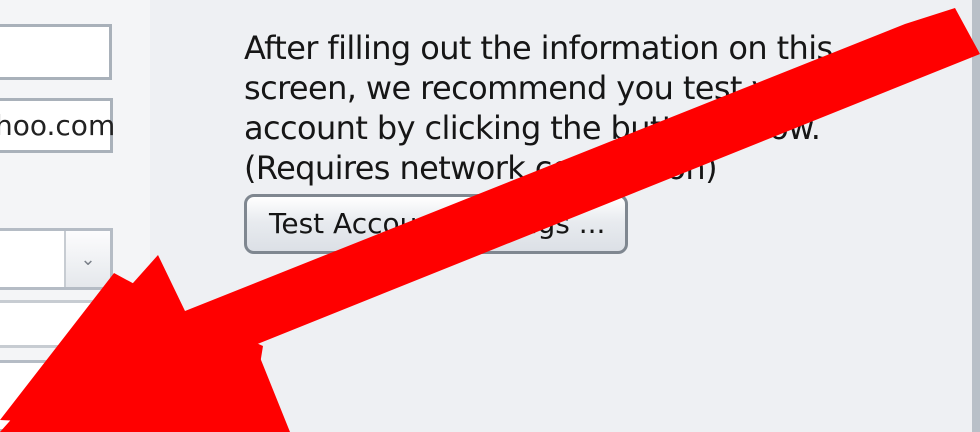  I want to click on name-field, so click(56, 52).